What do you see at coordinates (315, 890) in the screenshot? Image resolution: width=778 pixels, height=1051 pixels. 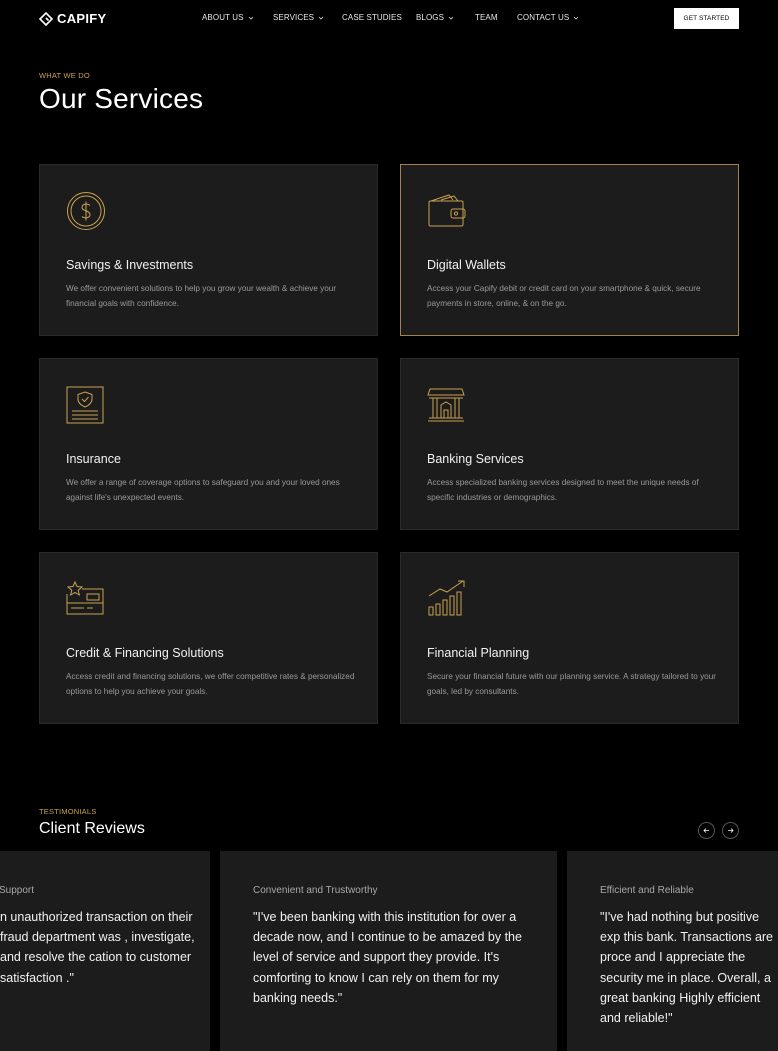 I see `review-title: Convenient and Trustworthy` at bounding box center [315, 890].